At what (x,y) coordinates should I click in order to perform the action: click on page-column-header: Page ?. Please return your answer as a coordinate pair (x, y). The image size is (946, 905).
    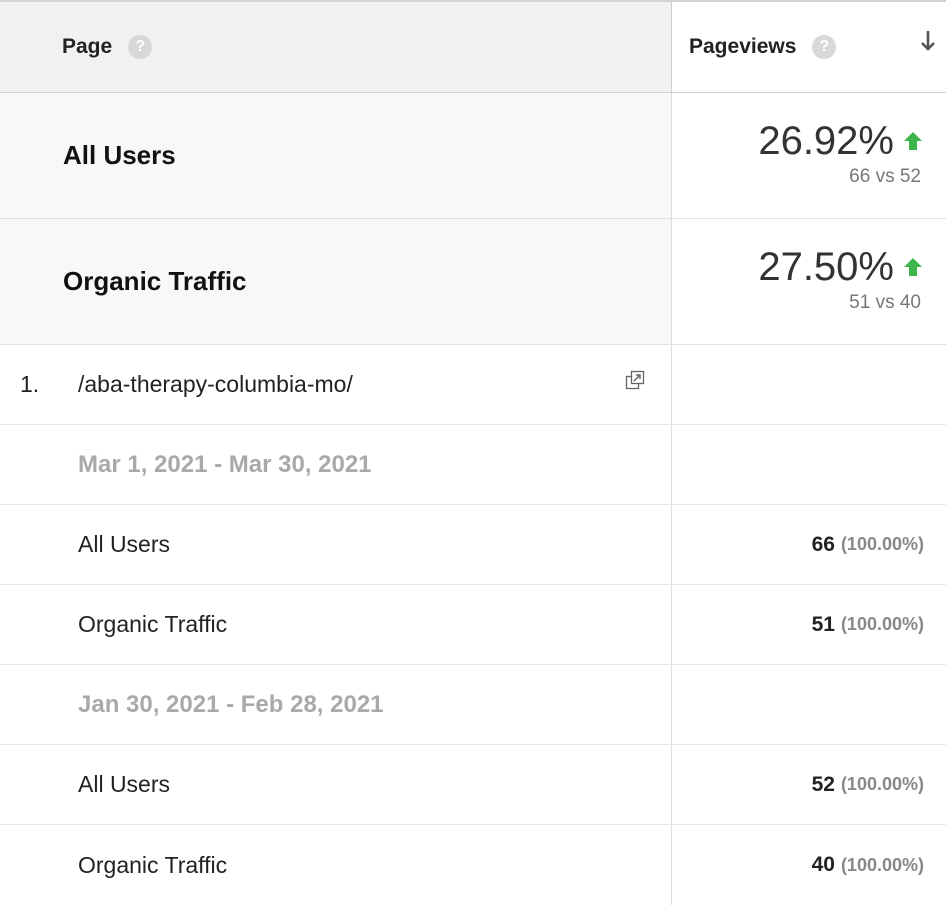
    Looking at the image, I should click on (336, 47).